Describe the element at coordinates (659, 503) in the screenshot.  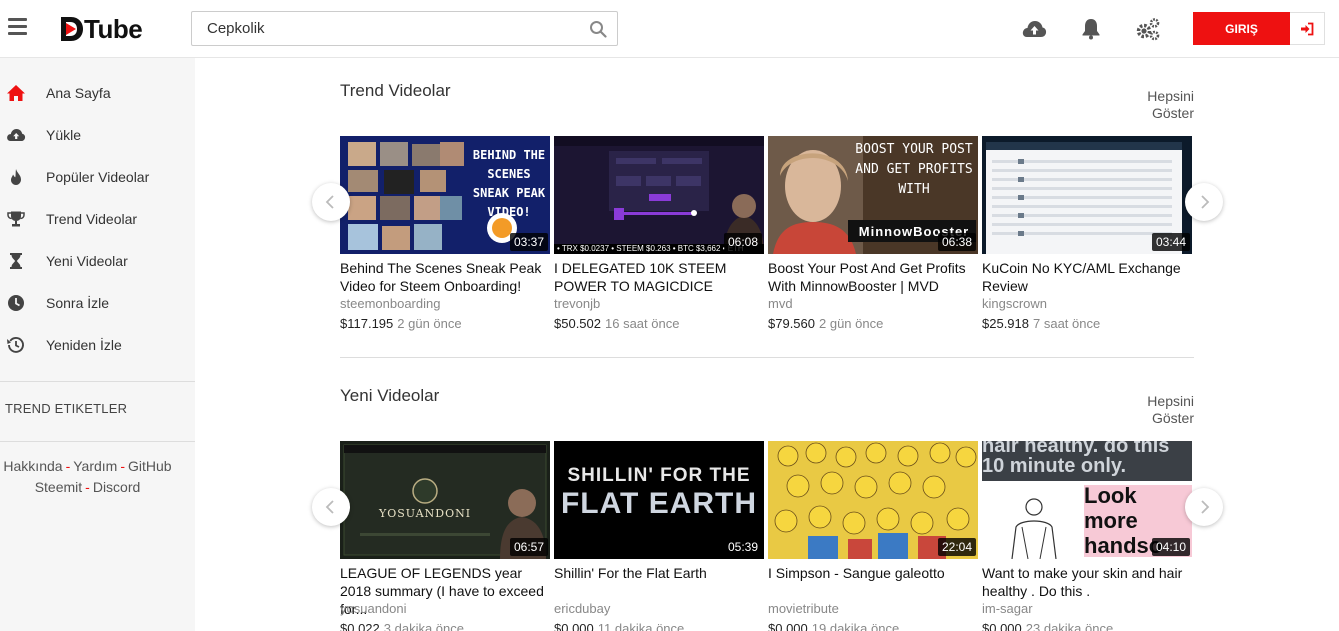
I see `thumbnail-caption-large: FLAT EARTH` at that location.